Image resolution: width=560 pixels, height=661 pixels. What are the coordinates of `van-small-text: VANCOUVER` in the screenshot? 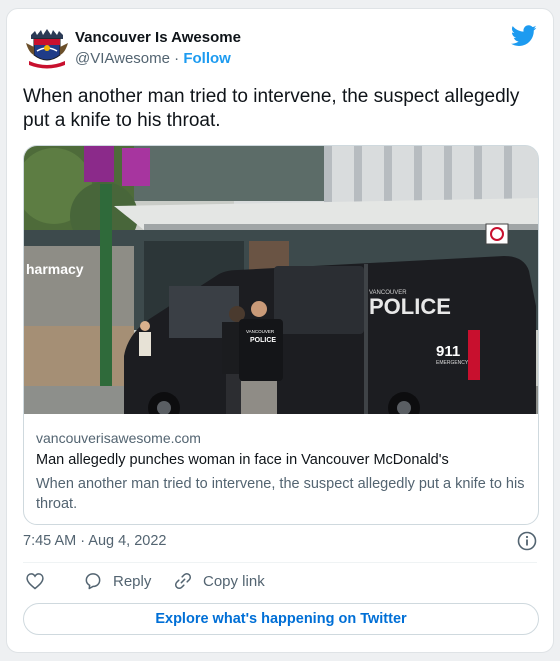 It's located at (388, 293).